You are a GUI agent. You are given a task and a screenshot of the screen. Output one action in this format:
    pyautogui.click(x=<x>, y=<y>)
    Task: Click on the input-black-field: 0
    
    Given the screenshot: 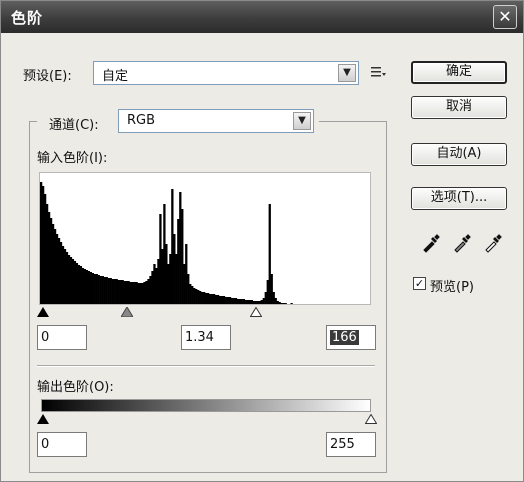 What is the action you would take?
    pyautogui.click(x=62, y=337)
    